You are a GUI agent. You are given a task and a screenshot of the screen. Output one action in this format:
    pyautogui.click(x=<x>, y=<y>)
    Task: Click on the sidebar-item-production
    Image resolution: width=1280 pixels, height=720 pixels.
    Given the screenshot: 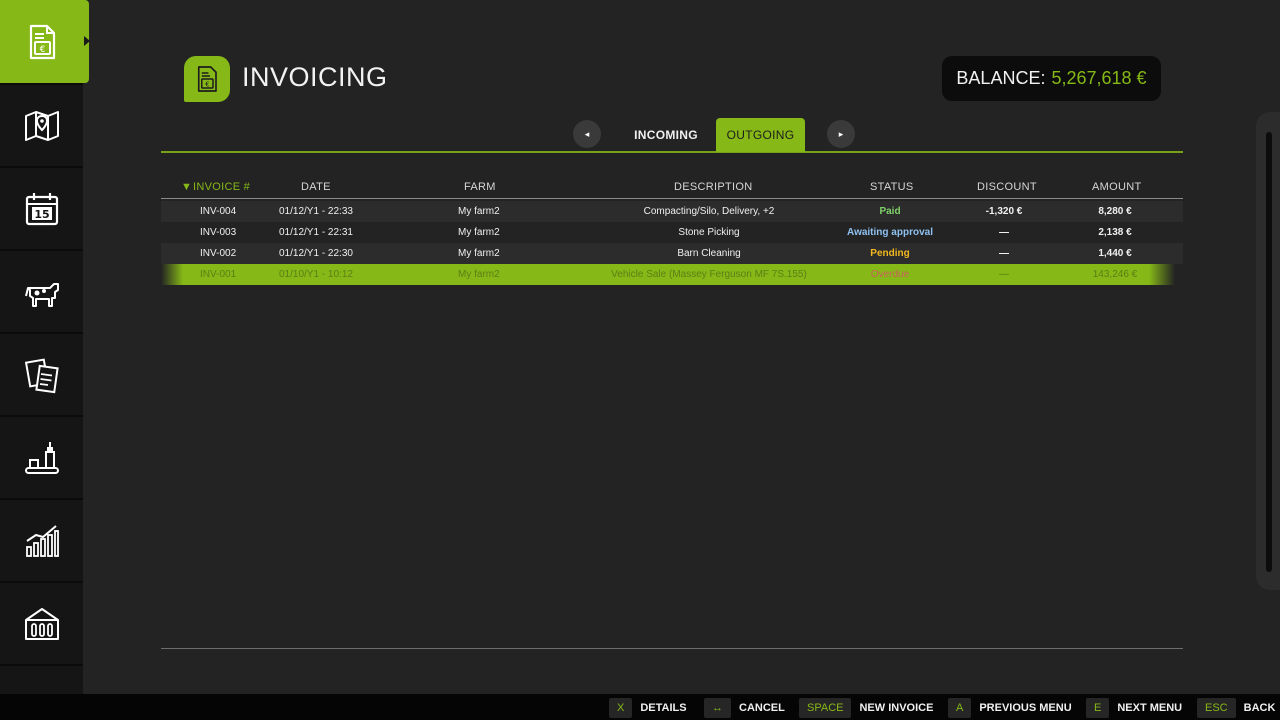 What is the action you would take?
    pyautogui.click(x=41, y=457)
    